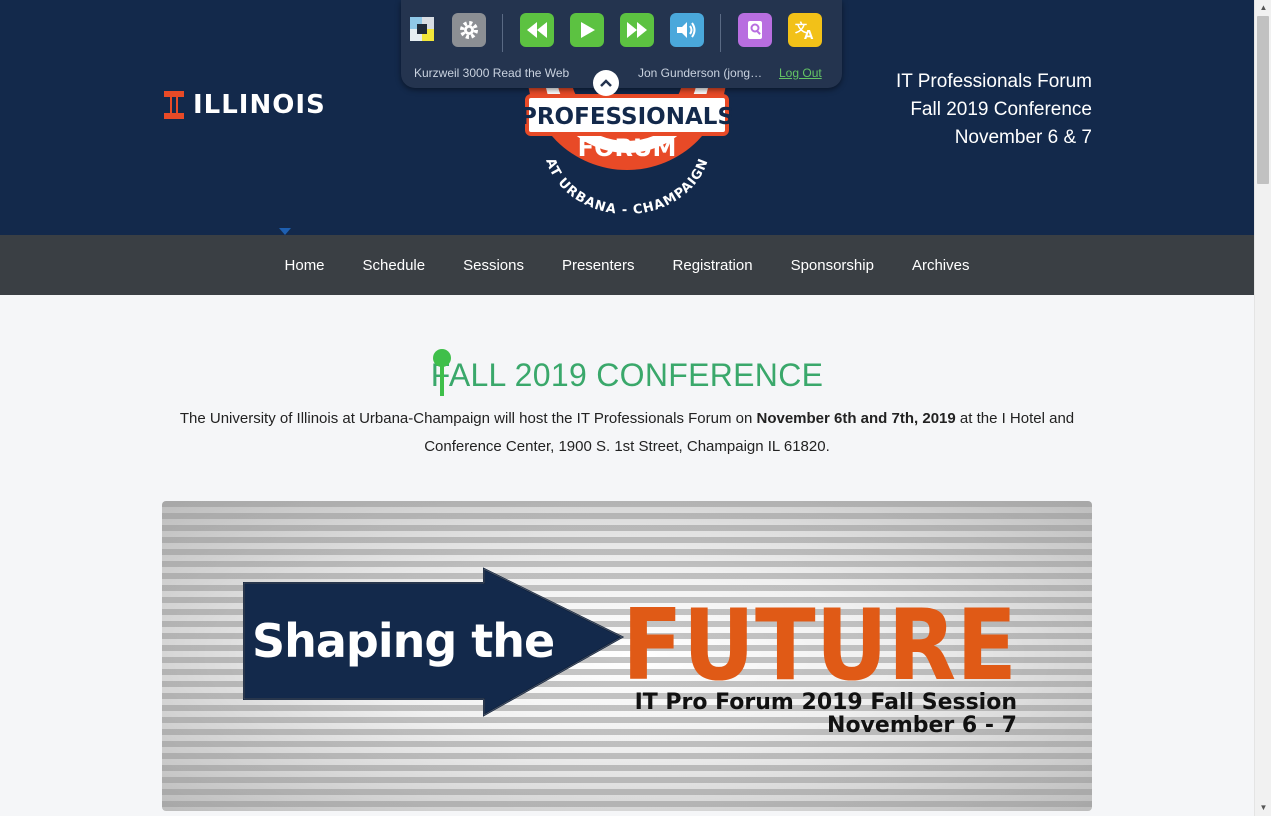 This screenshot has height=816, width=1271. Describe the element at coordinates (259, 105) in the screenshot. I see `illinois-wordmark: ILLINOIS` at that location.